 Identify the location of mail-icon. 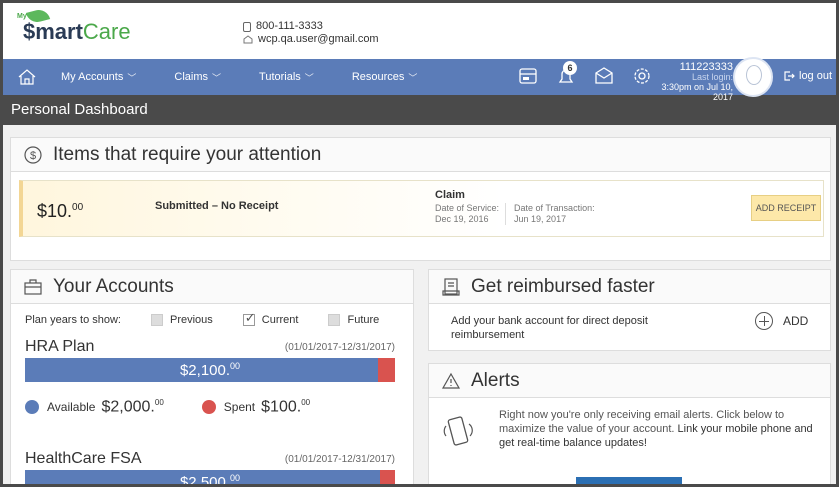
(604, 76).